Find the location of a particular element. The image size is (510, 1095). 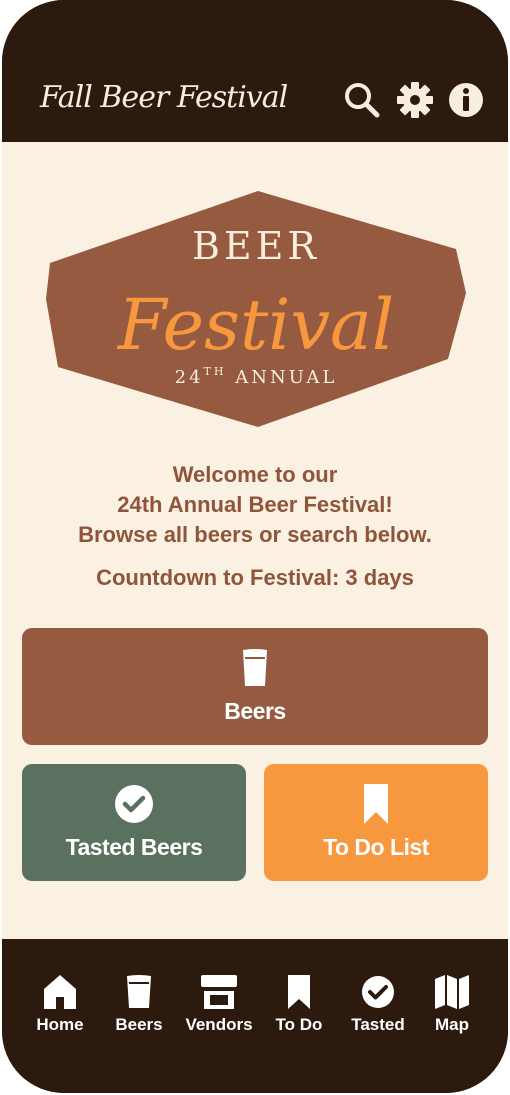

nav-label-map: Map is located at coordinates (452, 1024).